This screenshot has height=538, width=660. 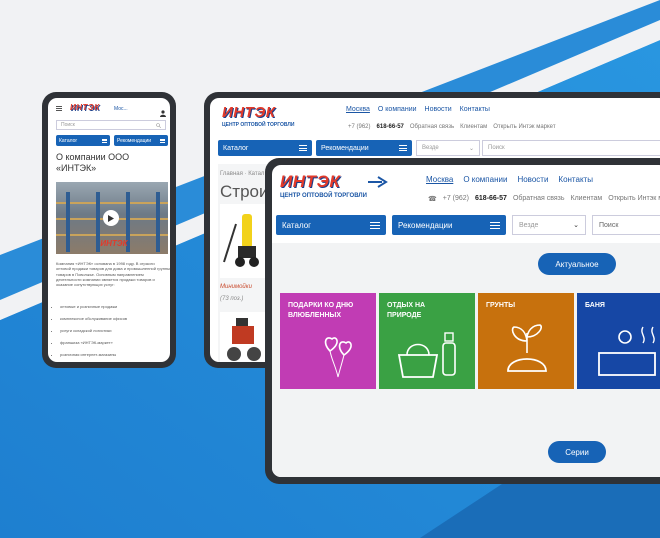 I want to click on laptop-logo: ИНТЭК, so click(x=310, y=182).